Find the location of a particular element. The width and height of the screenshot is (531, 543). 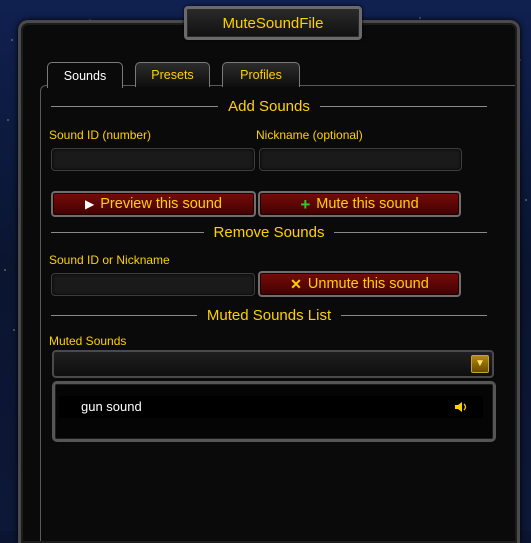

tab-presets: Presets is located at coordinates (172, 74).